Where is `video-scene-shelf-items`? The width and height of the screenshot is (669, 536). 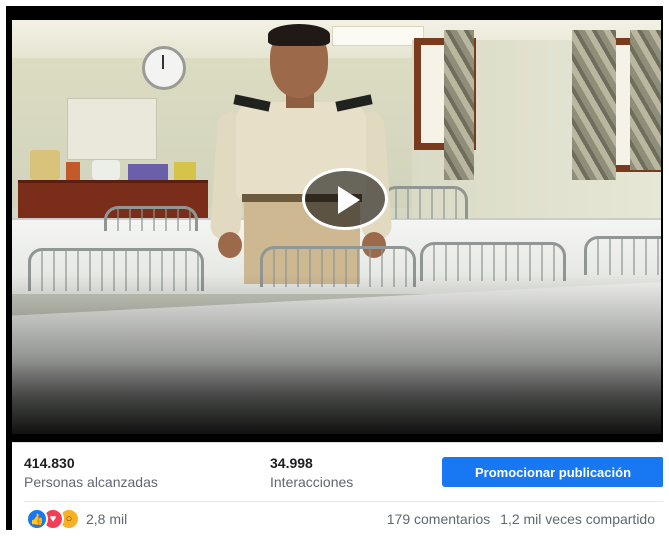
video-scene-shelf-items is located at coordinates (120, 164).